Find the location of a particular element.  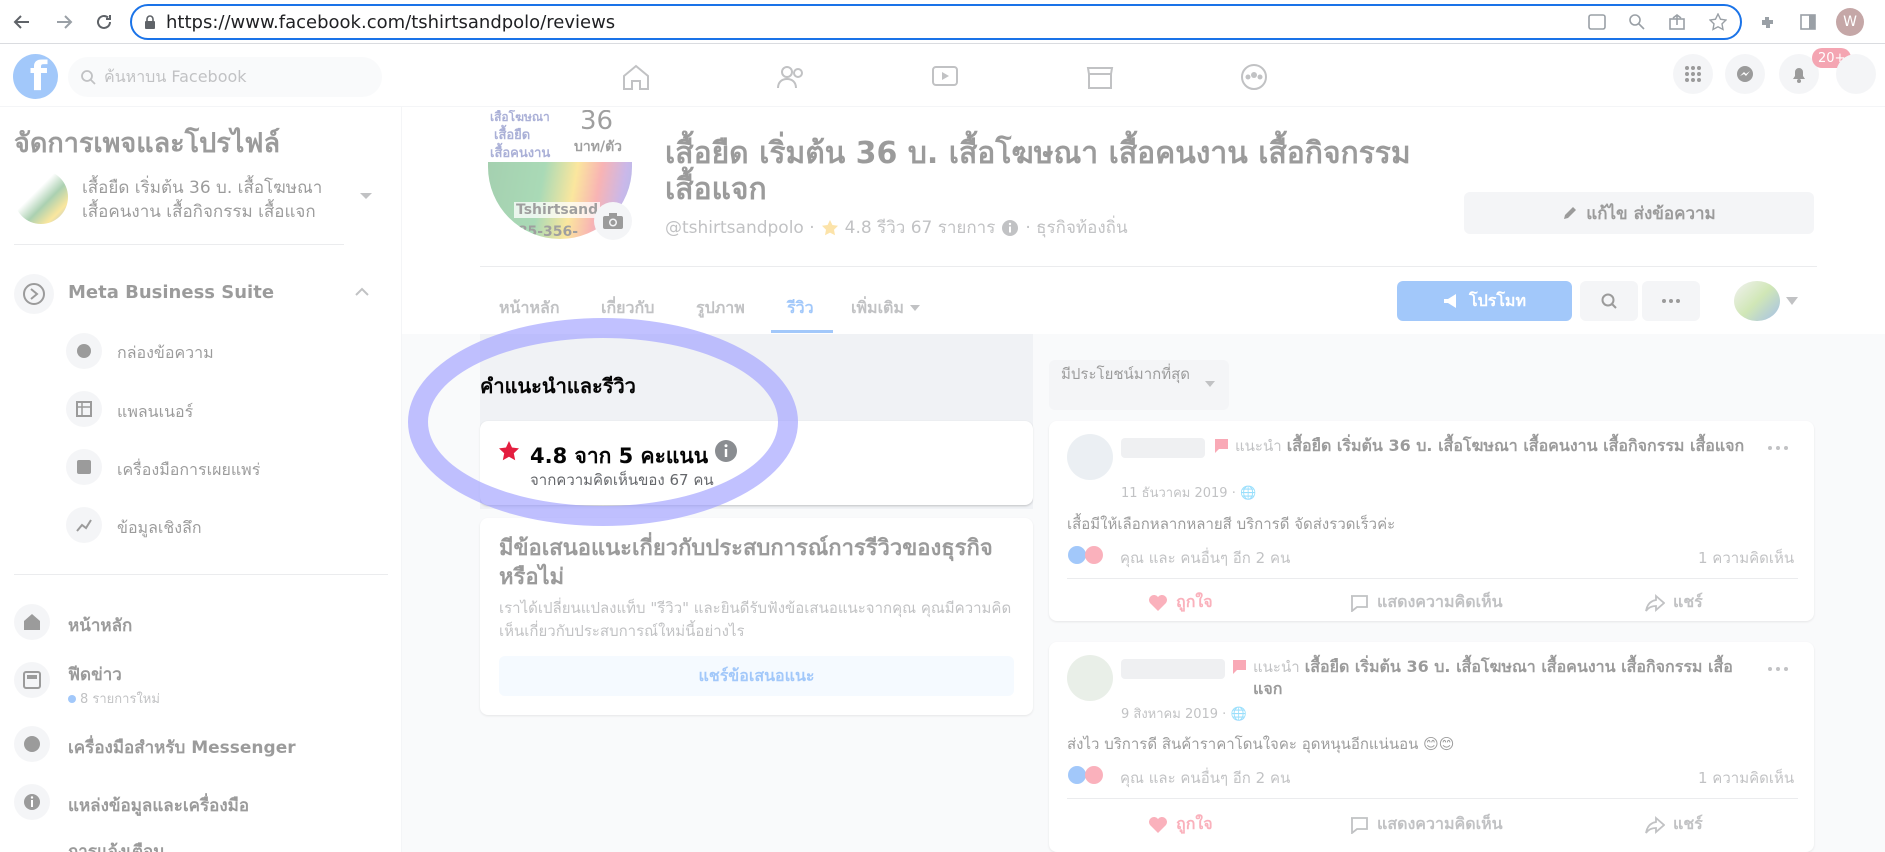

facebook-logo: f is located at coordinates (35, 76).